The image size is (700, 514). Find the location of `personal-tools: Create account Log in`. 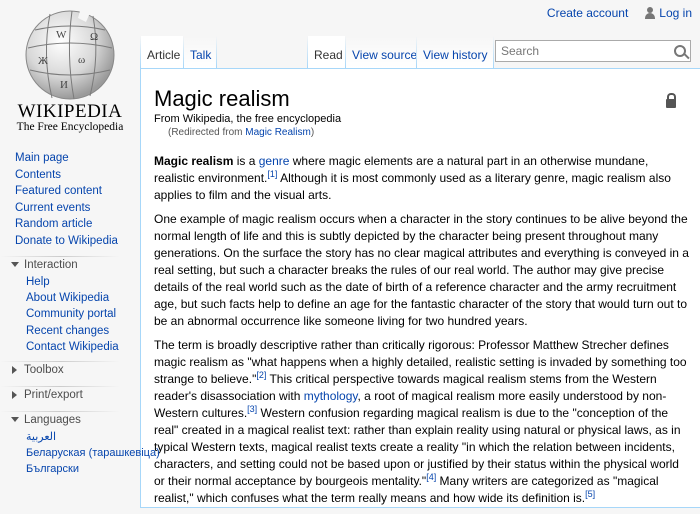

personal-tools: Create account Log in is located at coordinates (619, 13).